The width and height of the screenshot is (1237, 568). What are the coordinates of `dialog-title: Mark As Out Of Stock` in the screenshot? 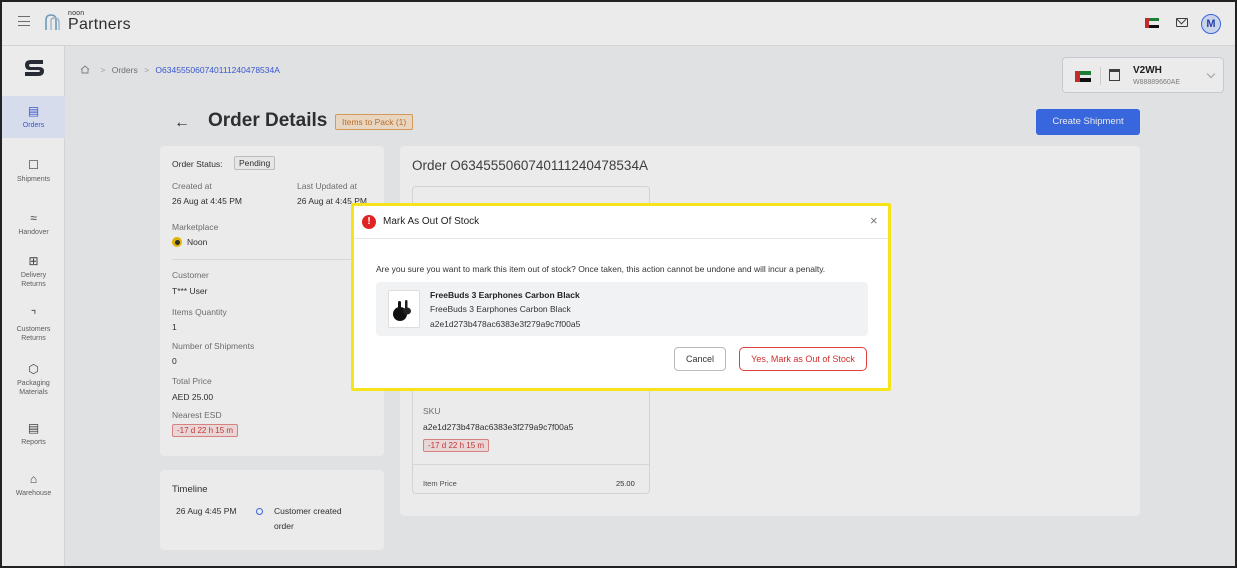 It's located at (431, 221).